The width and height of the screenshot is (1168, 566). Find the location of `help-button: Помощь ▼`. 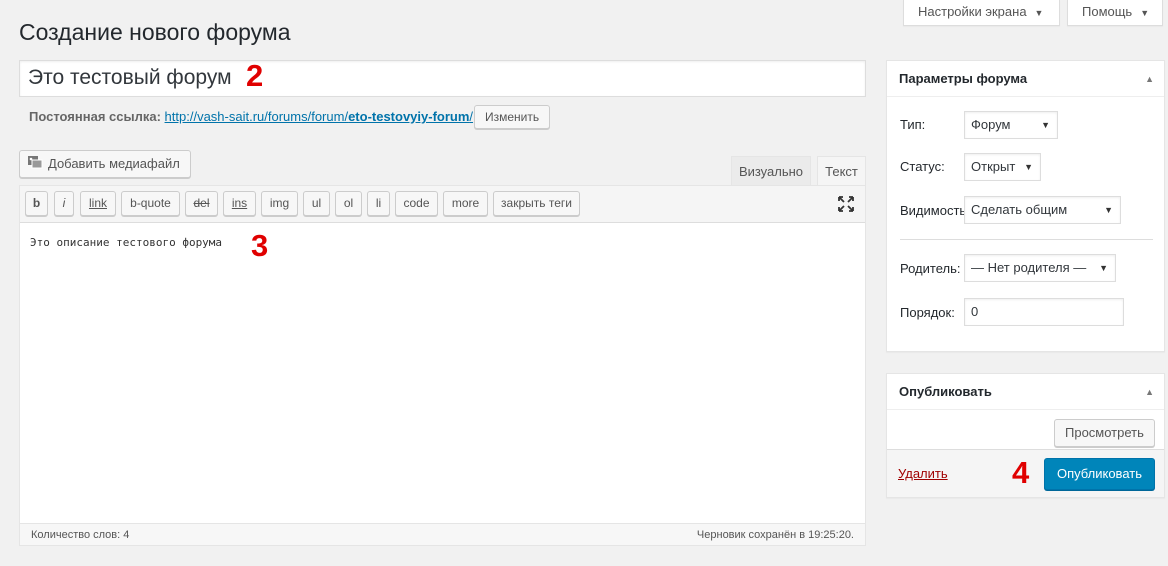

help-button: Помощь ▼ is located at coordinates (1115, 13).